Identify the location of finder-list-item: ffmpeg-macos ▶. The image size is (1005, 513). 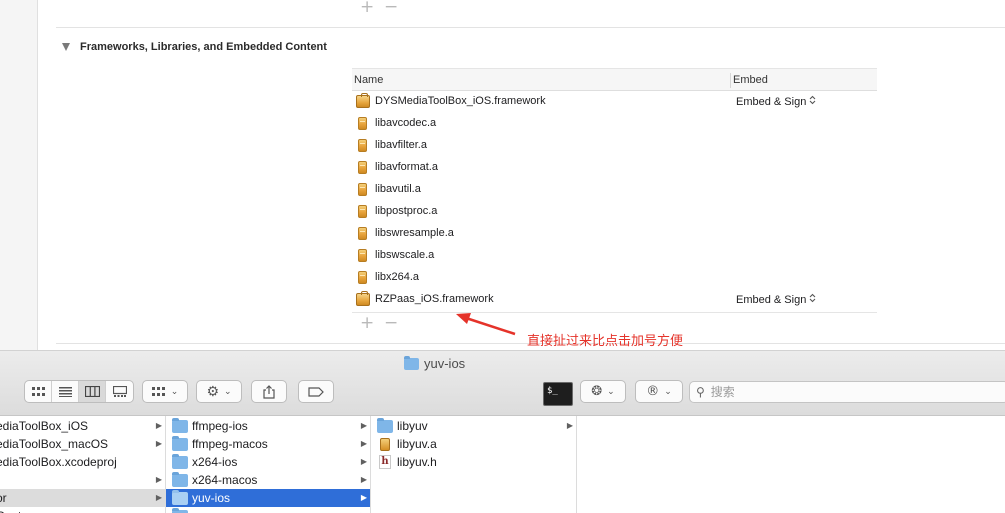
(268, 444).